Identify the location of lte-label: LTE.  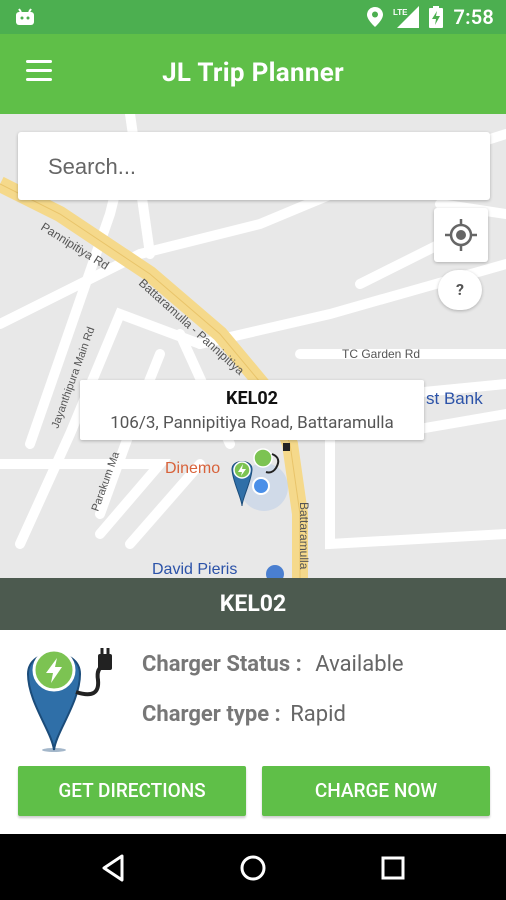
(400, 12).